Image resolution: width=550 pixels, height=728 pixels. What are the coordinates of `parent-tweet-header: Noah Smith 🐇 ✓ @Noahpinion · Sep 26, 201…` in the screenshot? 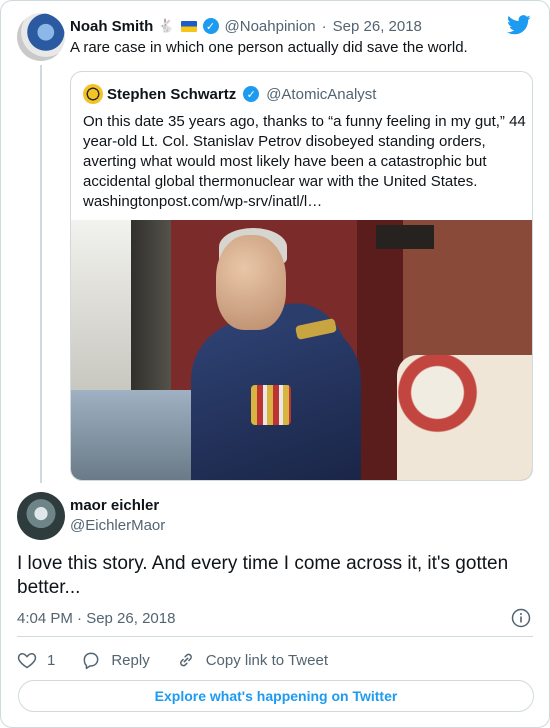 It's located at (246, 26).